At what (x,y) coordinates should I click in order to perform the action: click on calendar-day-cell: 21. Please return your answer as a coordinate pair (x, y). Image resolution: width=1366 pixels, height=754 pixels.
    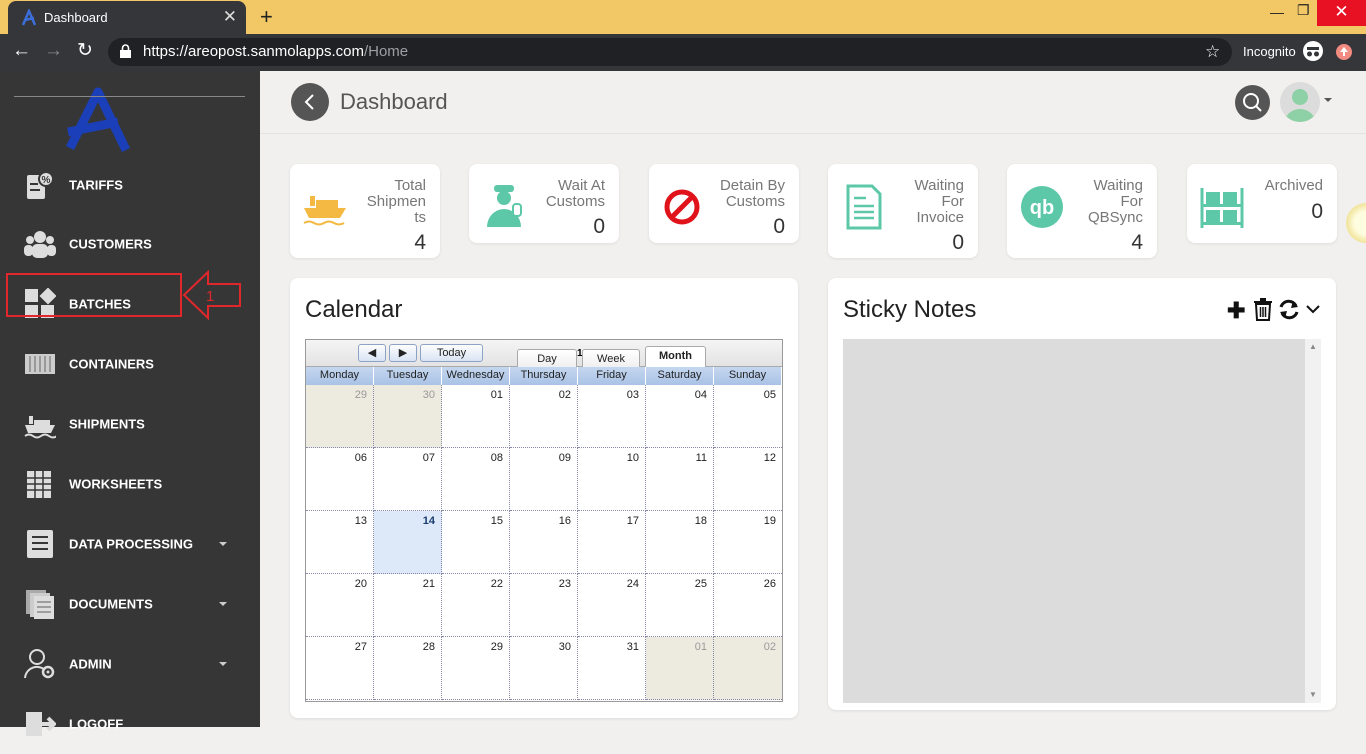
    Looking at the image, I should click on (408, 605).